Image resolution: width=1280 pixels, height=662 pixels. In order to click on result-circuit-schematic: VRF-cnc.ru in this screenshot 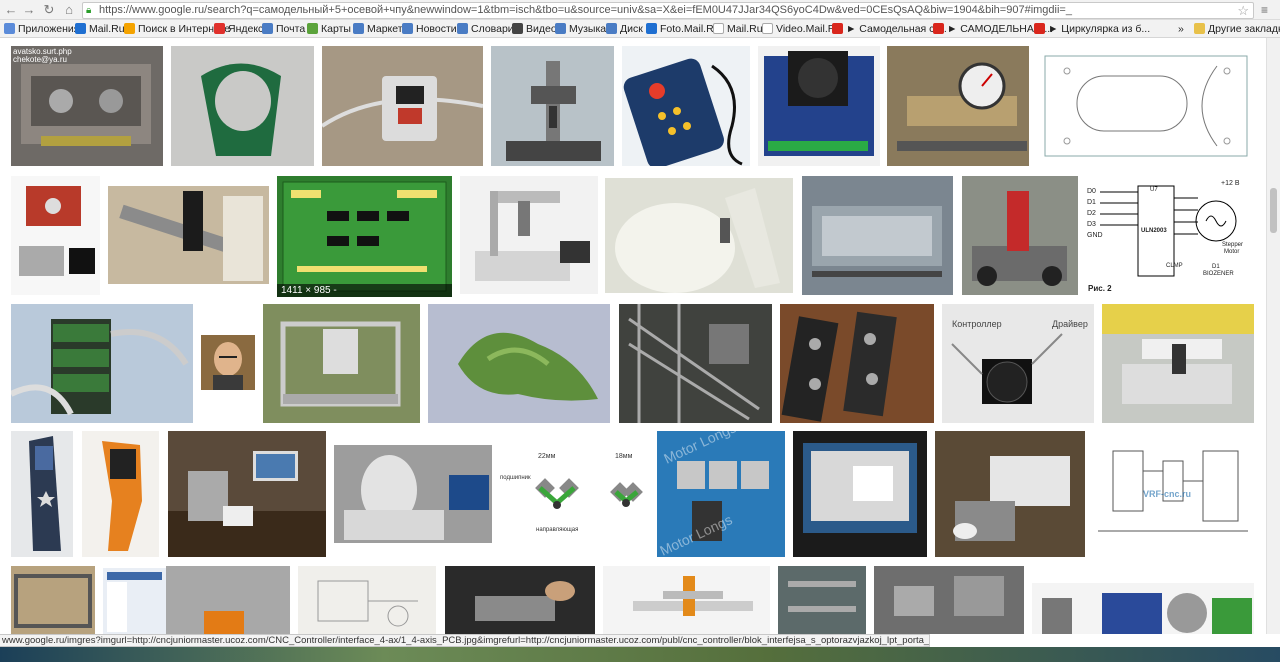, I will do `click(1173, 494)`.